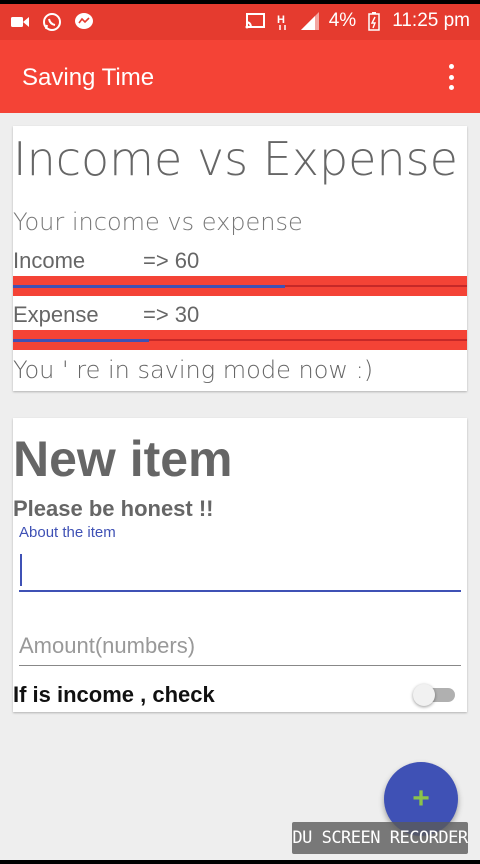  What do you see at coordinates (113, 508) in the screenshot?
I see `new-item-subtitle: Please be honest !!` at bounding box center [113, 508].